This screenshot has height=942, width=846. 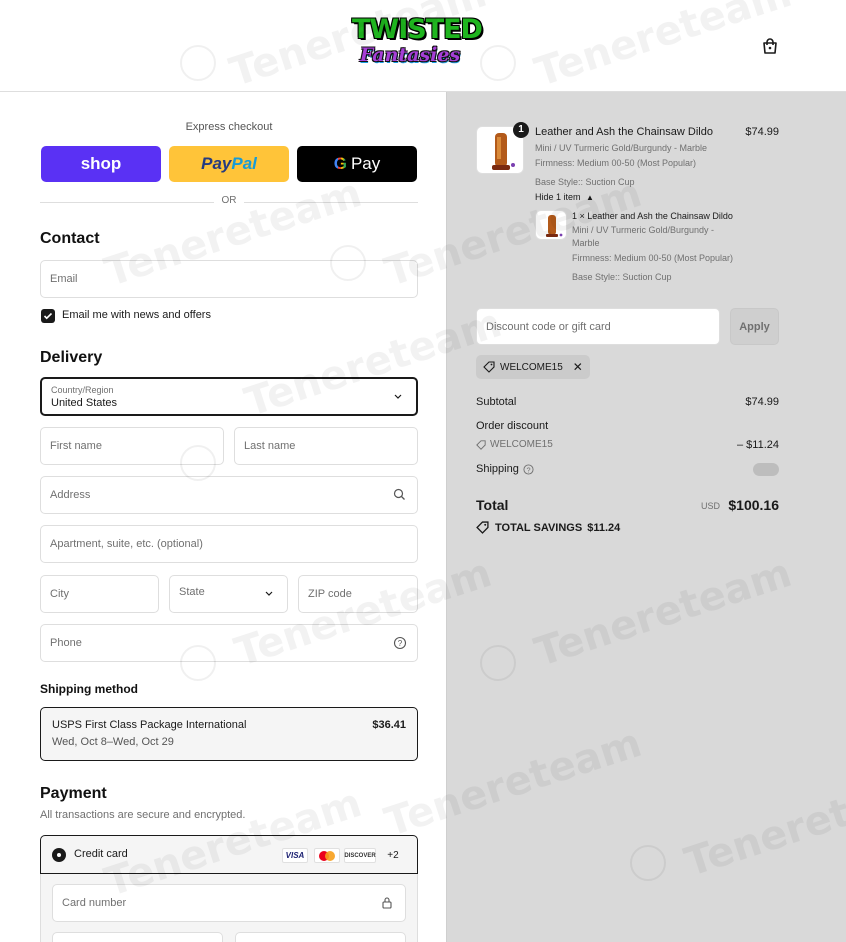 I want to click on address-field: Address, so click(x=229, y=495).